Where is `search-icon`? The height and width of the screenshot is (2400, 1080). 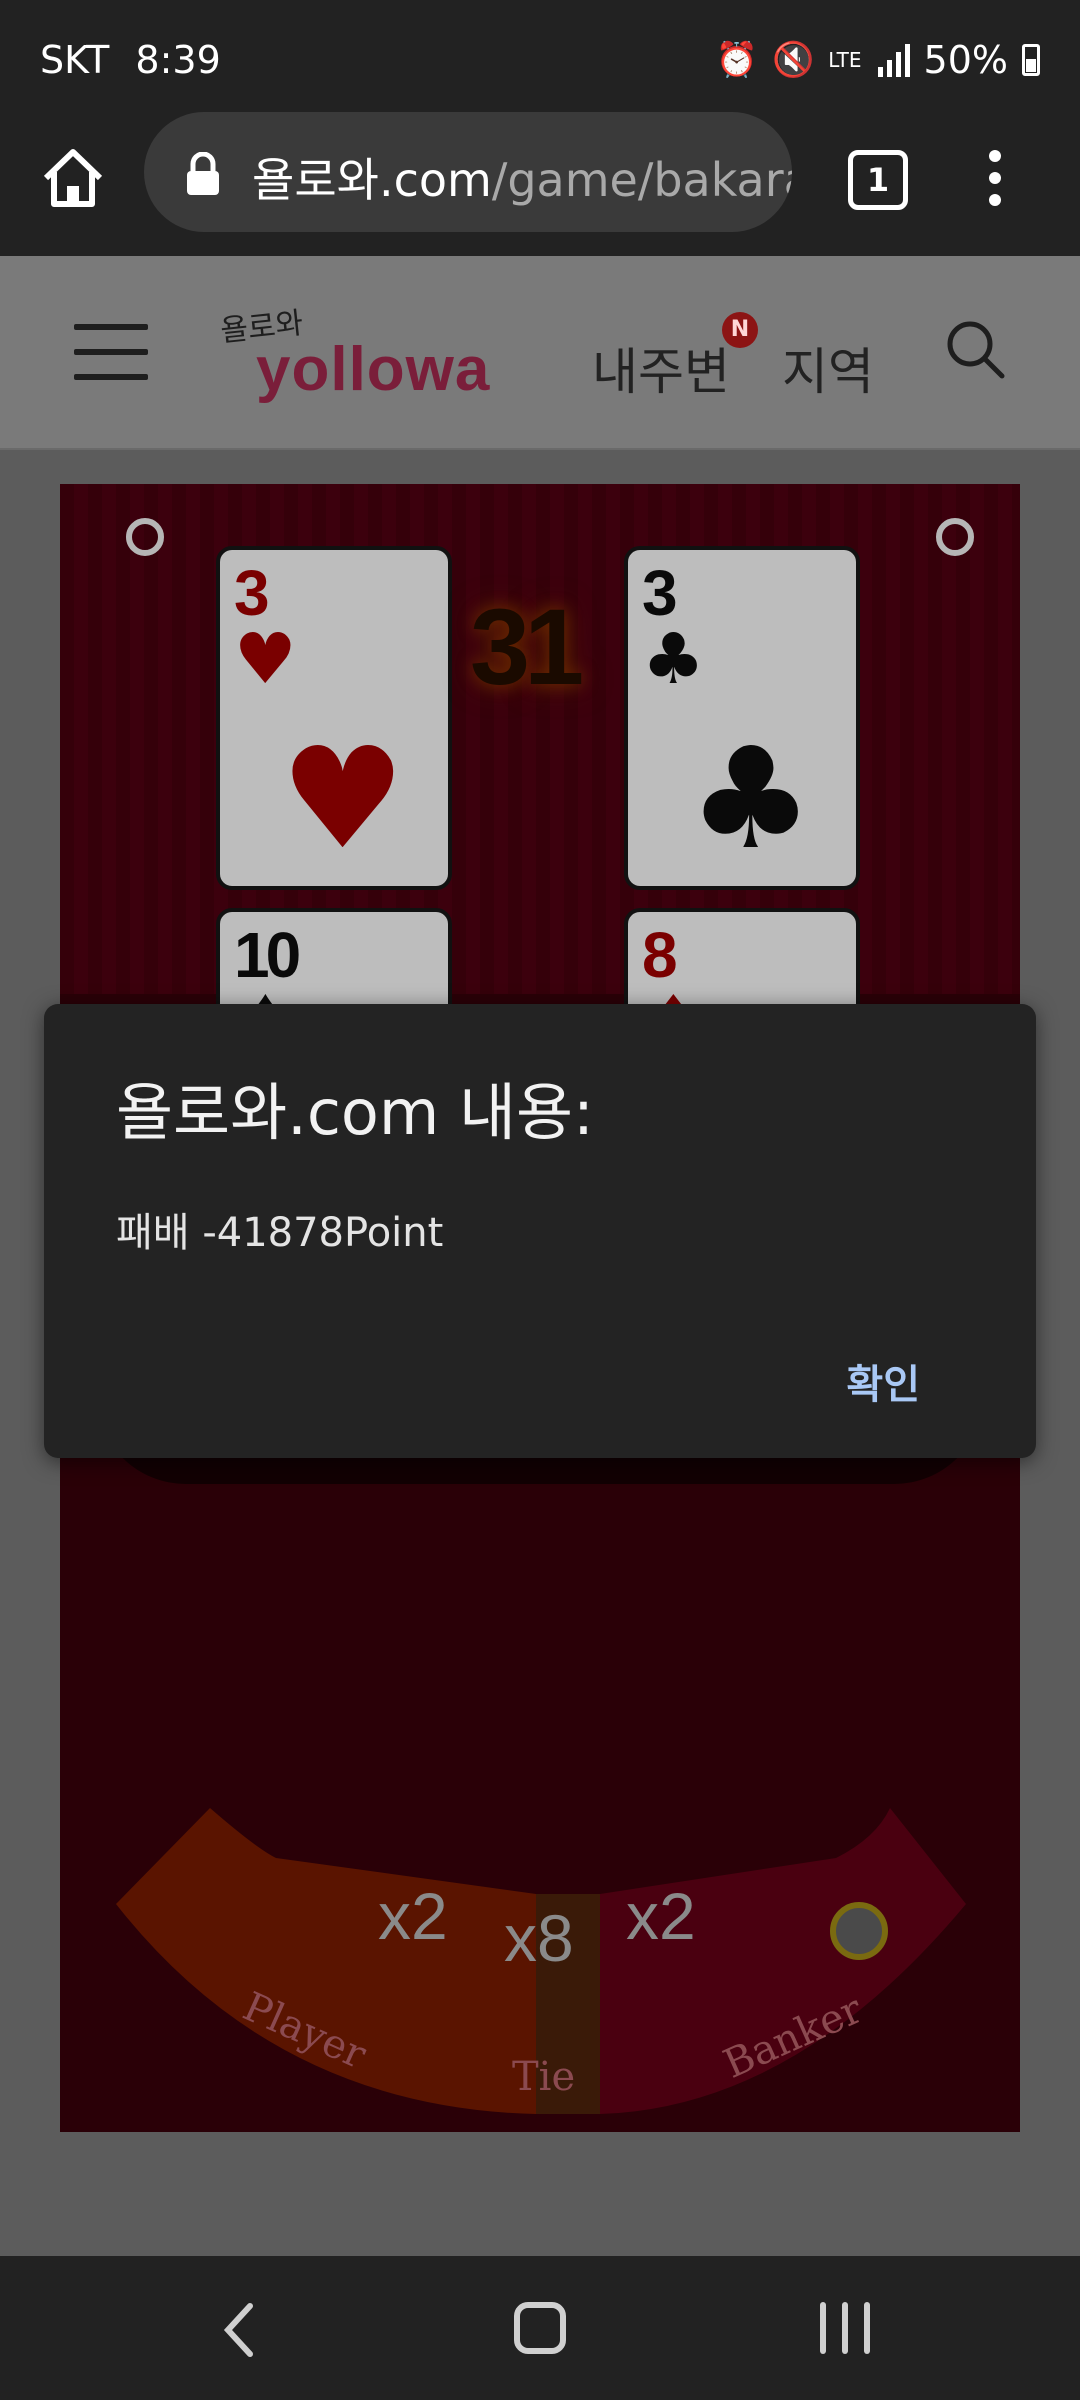 search-icon is located at coordinates (976, 350).